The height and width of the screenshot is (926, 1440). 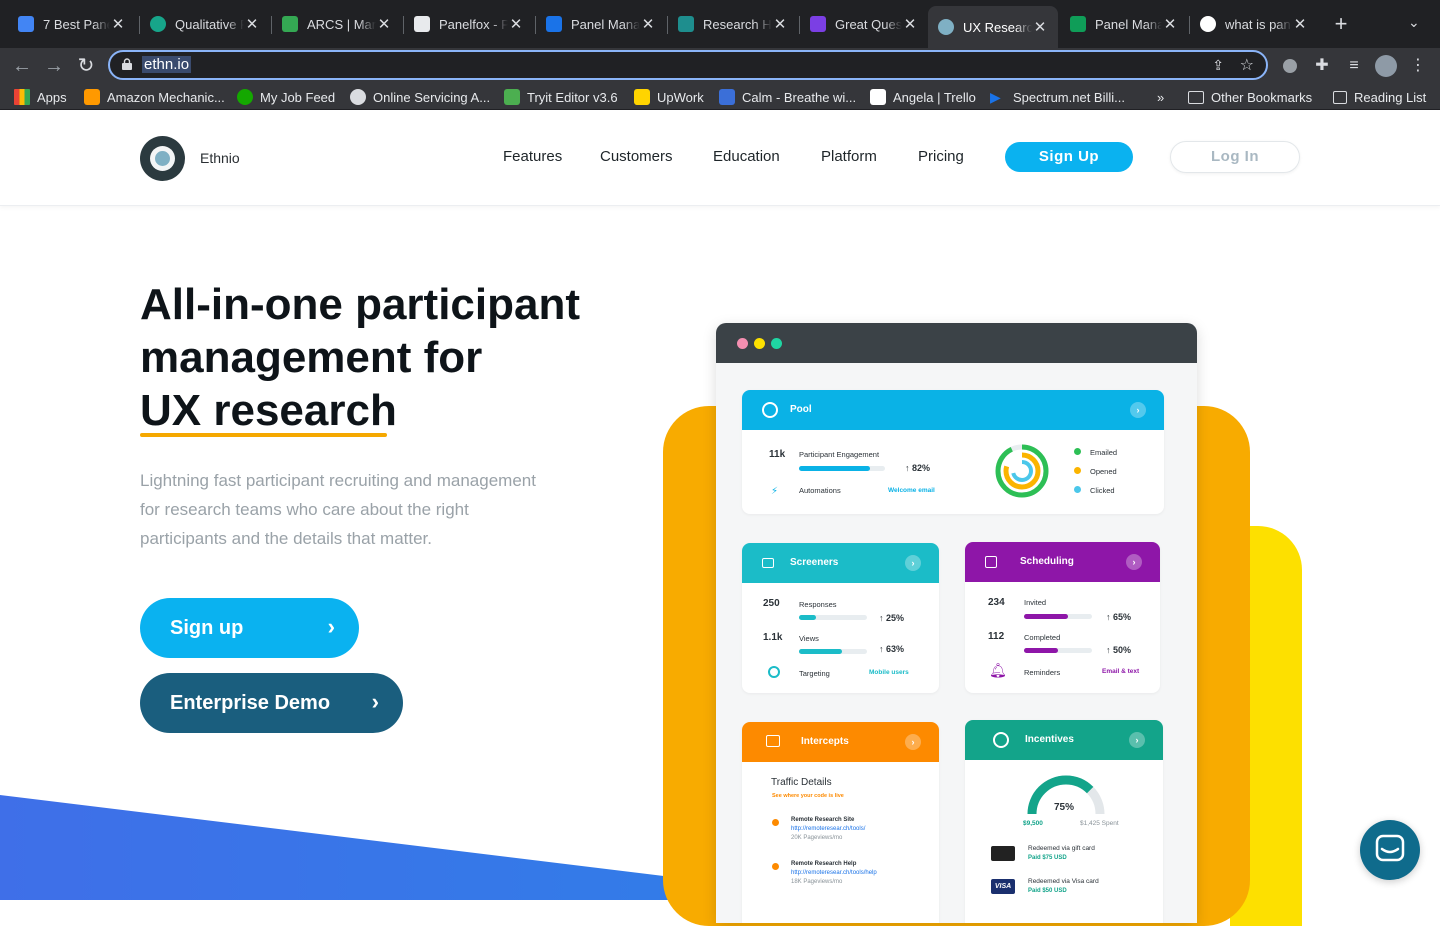 I want to click on ethnio-logo, so click(x=162, y=158).